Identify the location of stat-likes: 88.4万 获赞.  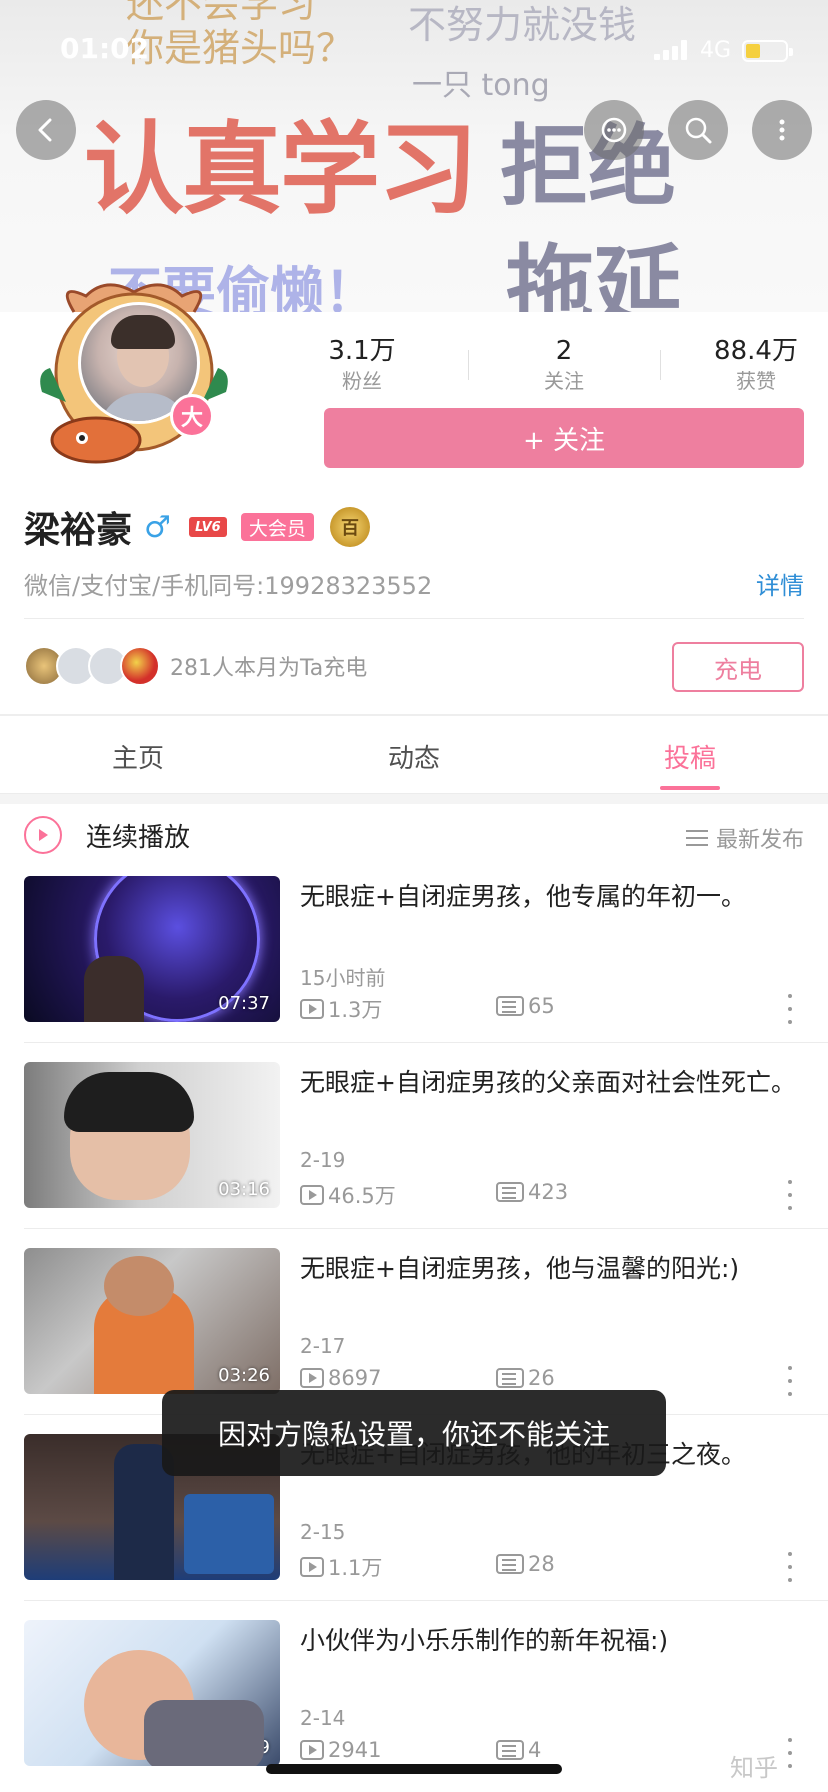
(756, 365).